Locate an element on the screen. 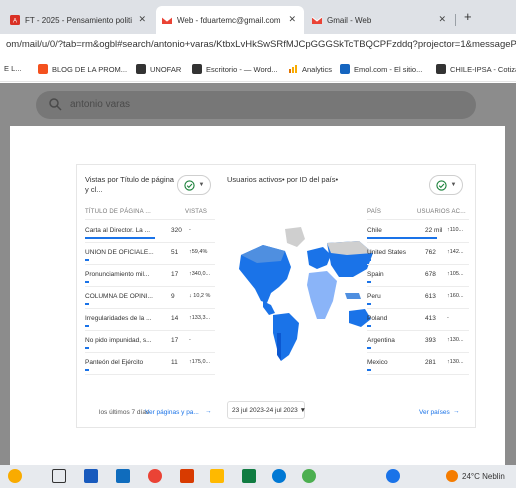 The image size is (516, 488). tab-ft-2025: A FT - 2025 - Pensamiento politi ✕ is located at coordinates (79, 20).